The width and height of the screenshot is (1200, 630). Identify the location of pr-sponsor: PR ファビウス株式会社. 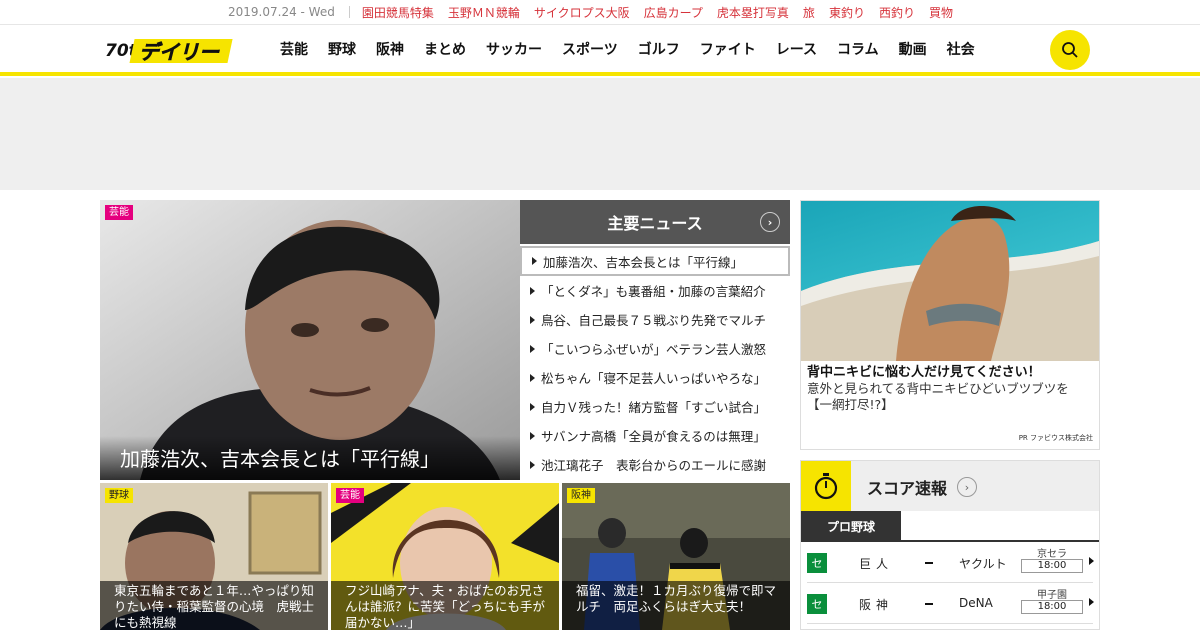
(1055, 438).